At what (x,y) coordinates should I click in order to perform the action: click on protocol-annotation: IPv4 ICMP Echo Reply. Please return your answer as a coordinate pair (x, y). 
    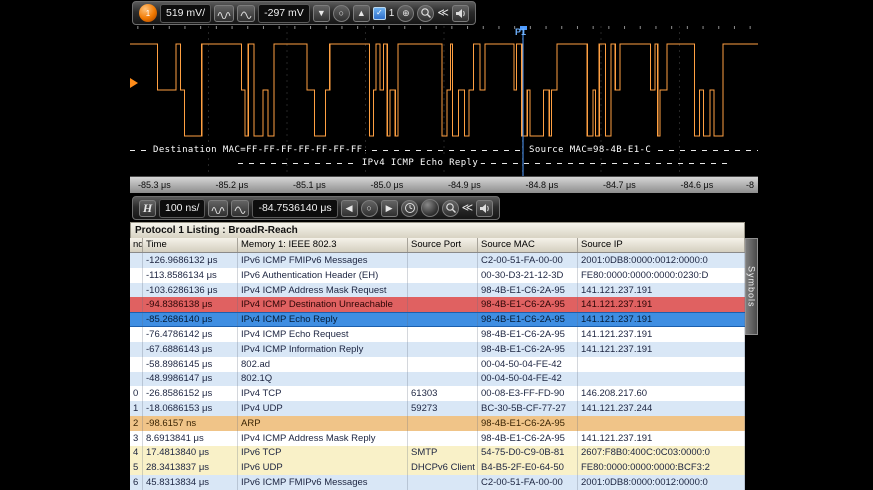
    Looking at the image, I should click on (420, 163).